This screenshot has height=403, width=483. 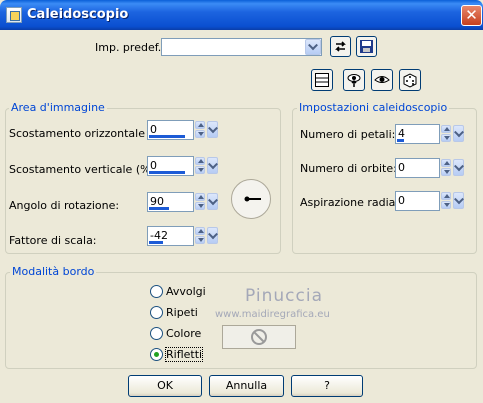 I want to click on orbits-input: 0, so click(x=417, y=168).